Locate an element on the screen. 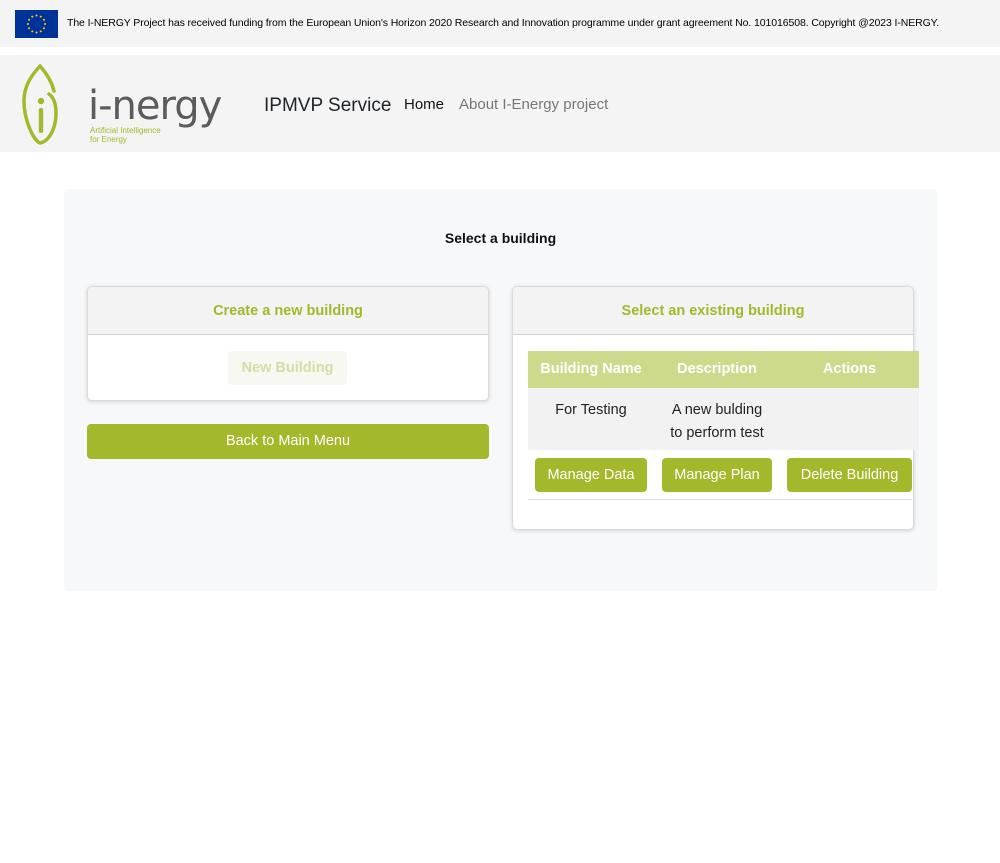  create-building-header: Create a new building is located at coordinates (288, 311).